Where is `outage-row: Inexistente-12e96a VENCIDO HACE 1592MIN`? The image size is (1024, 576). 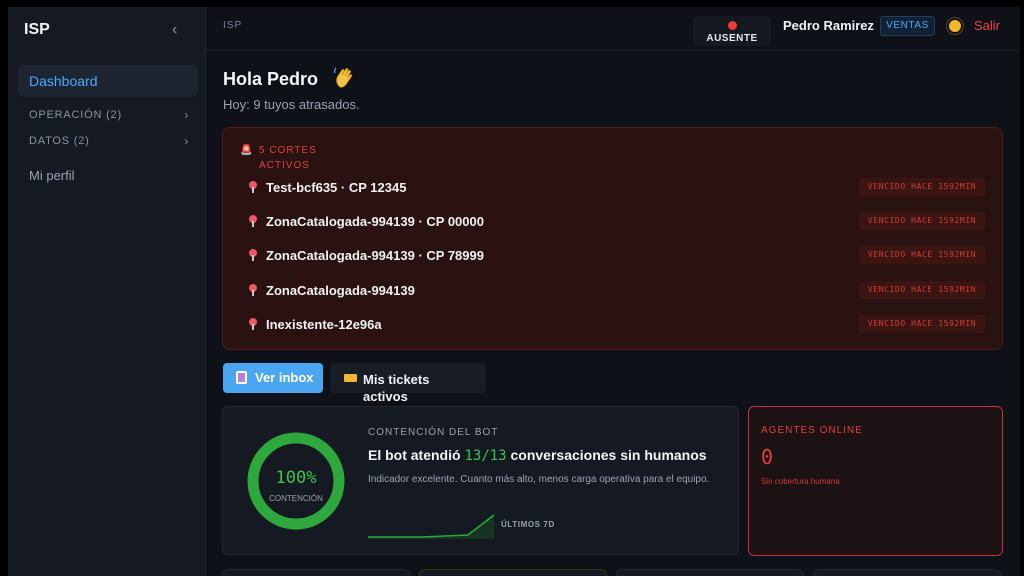
outage-row: Inexistente-12e96a VENCIDO HACE 1592MIN is located at coordinates (615, 326).